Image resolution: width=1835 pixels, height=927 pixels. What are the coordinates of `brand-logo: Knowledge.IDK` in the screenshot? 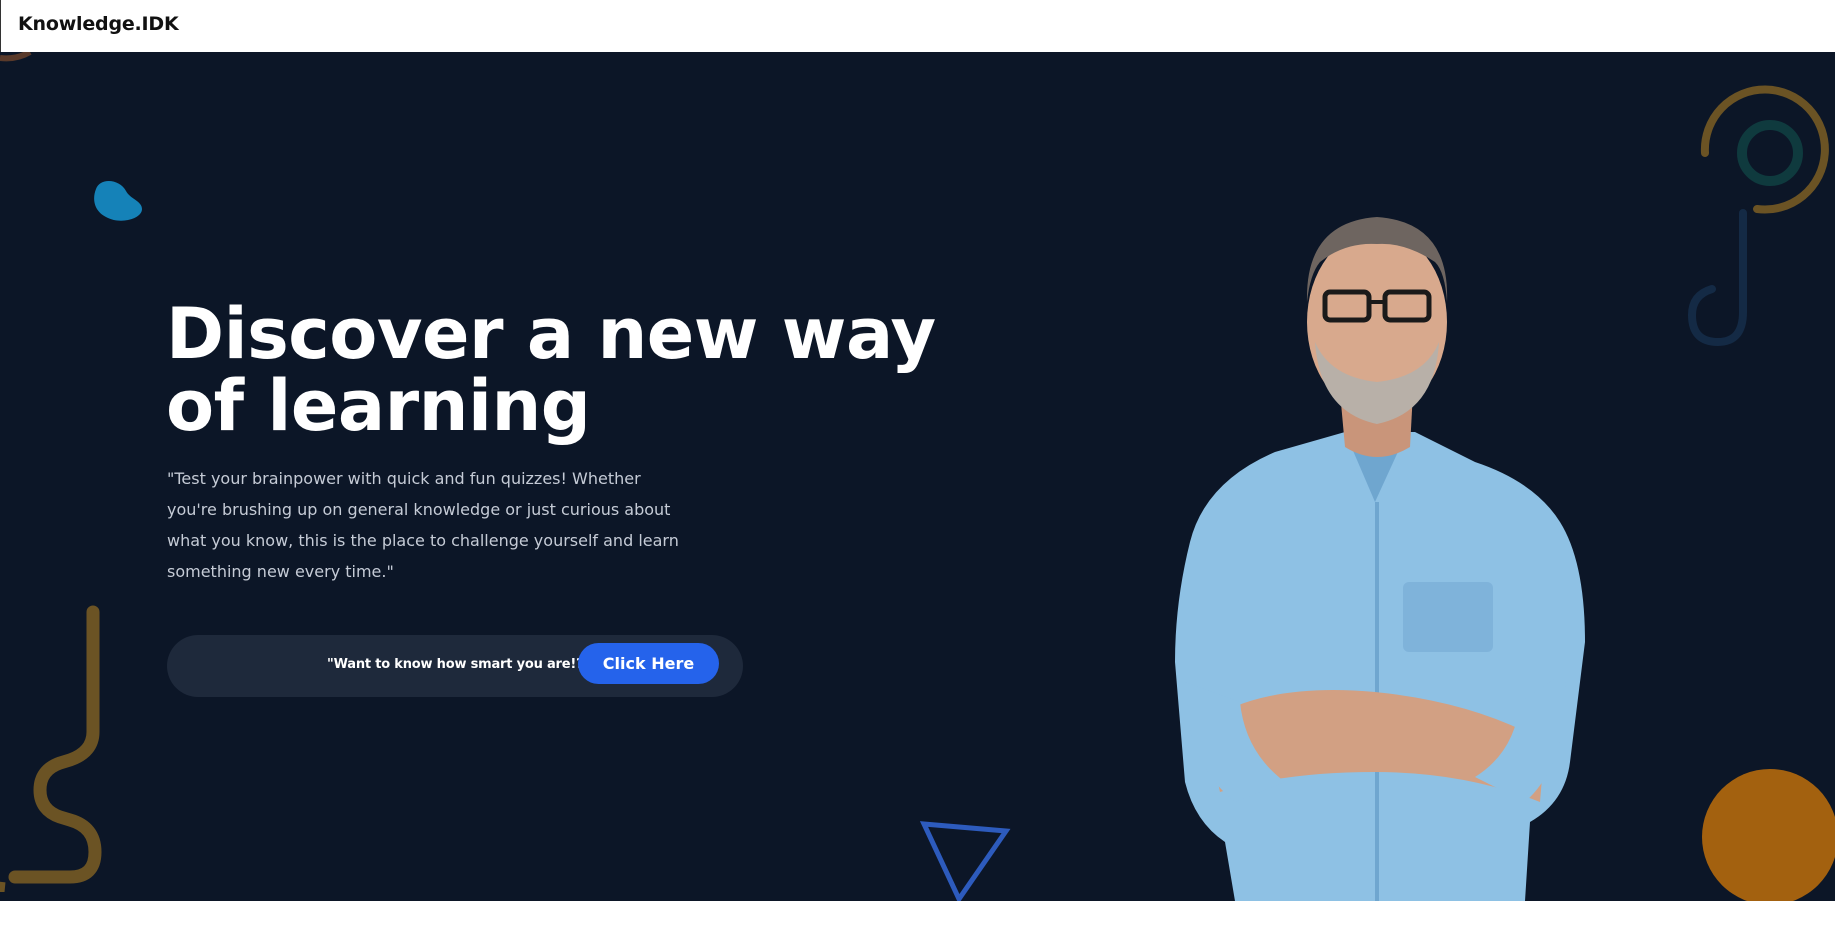 It's located at (98, 24).